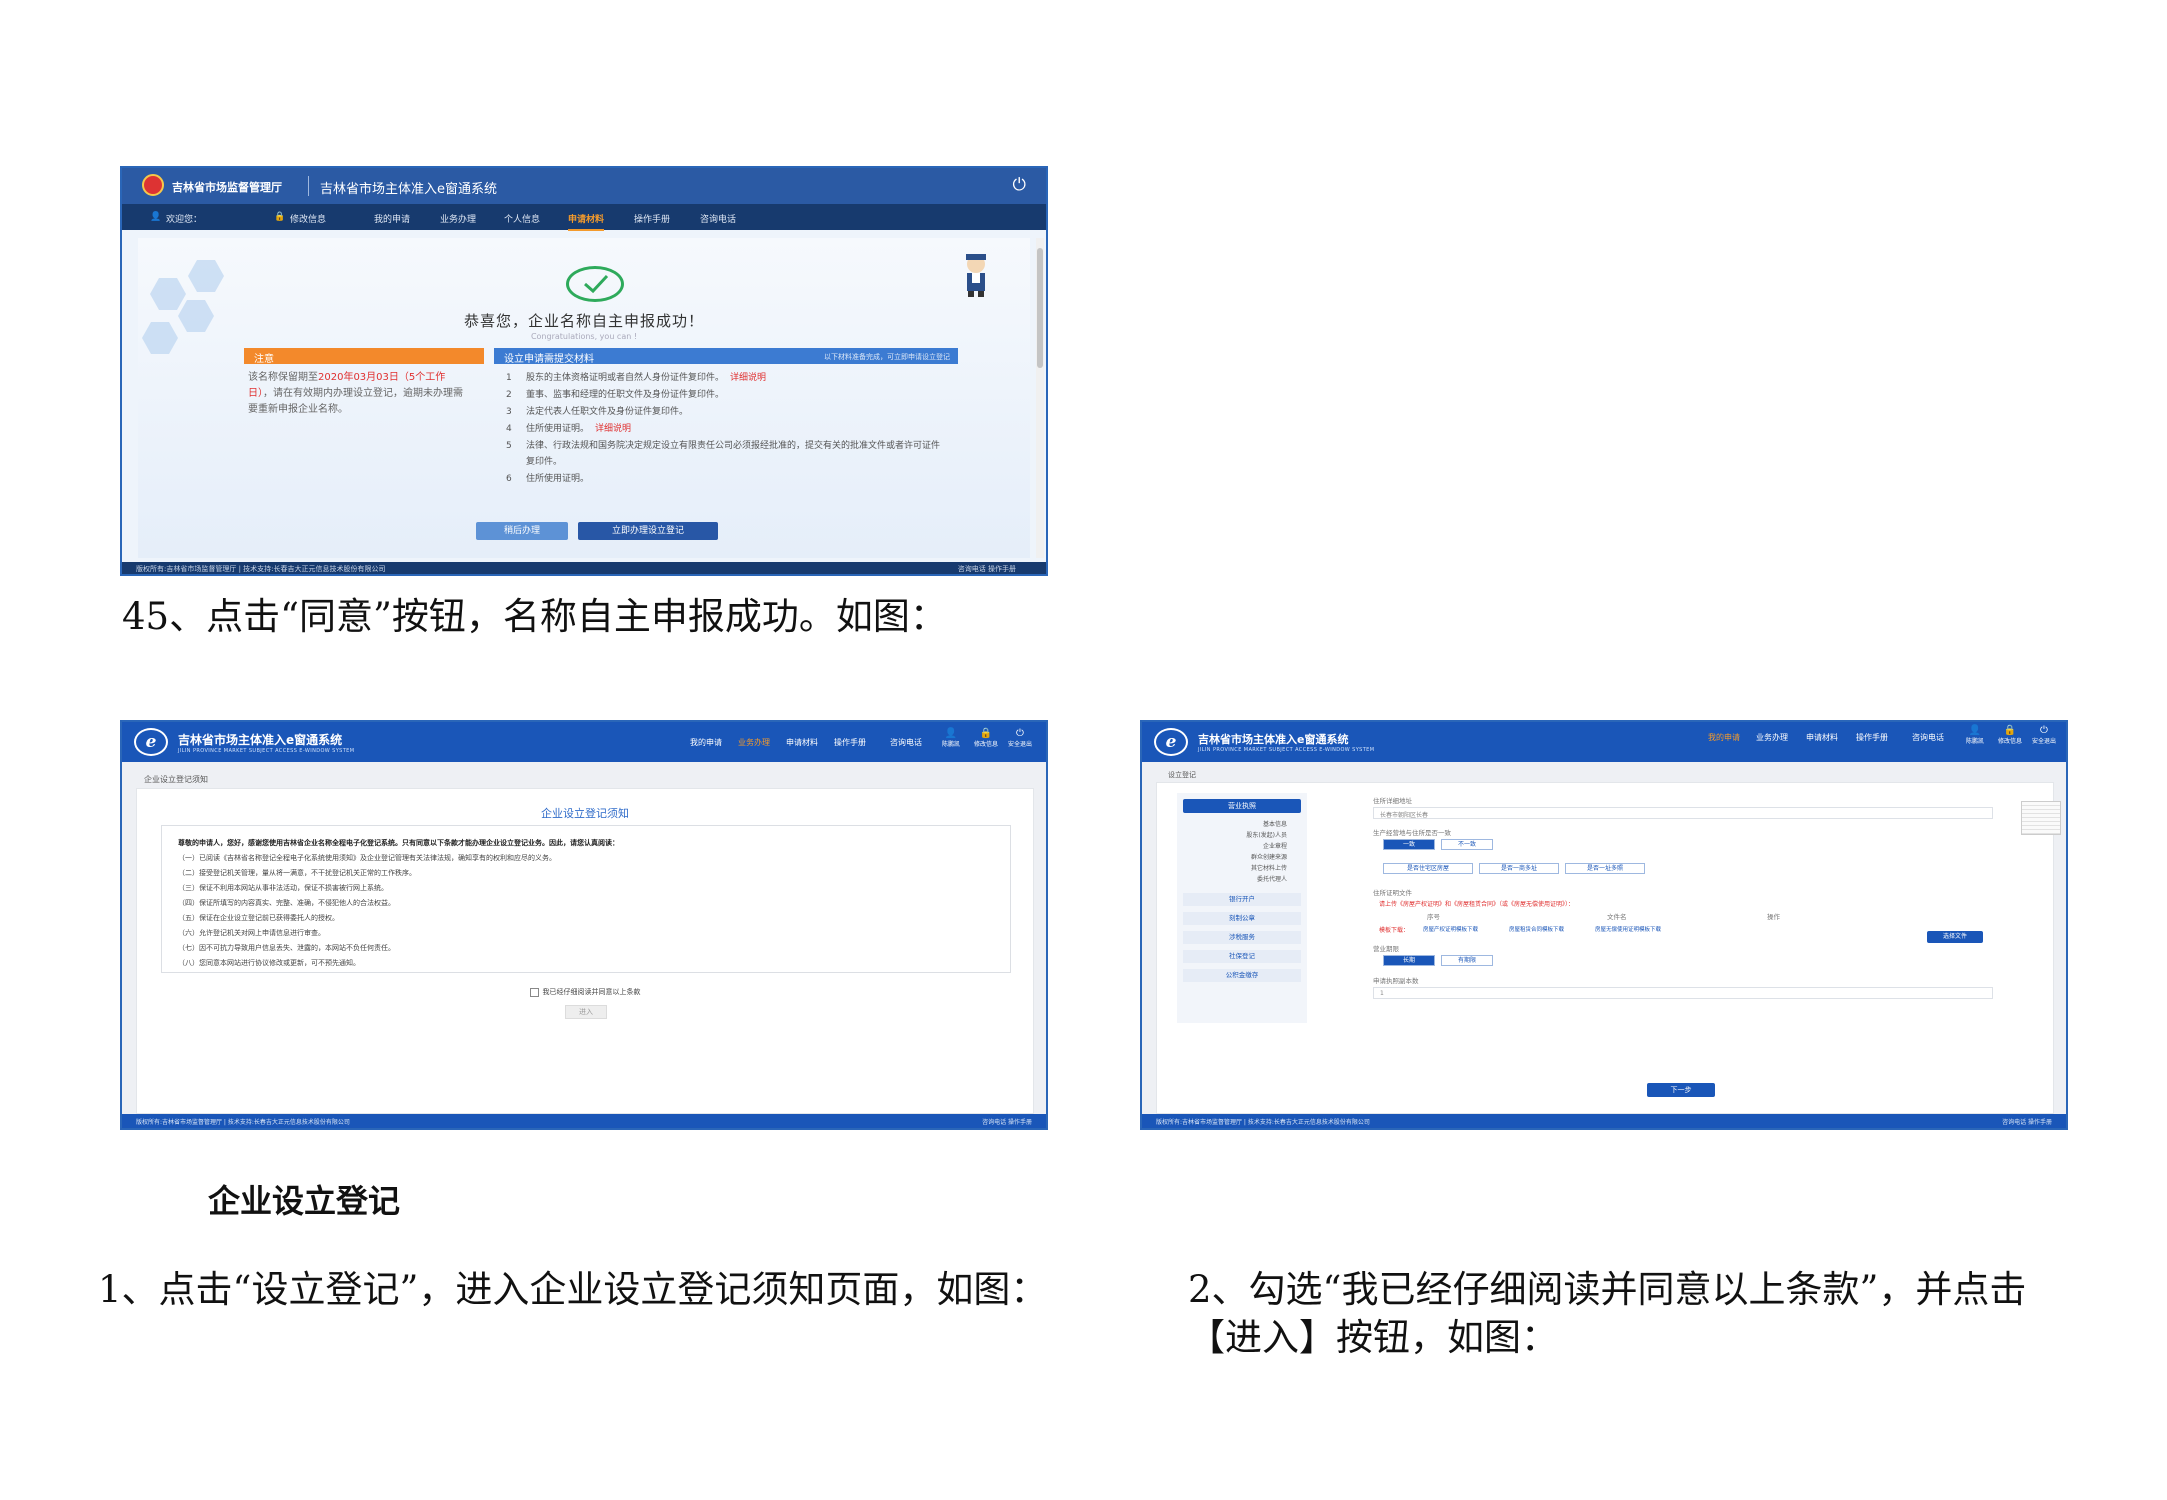  Describe the element at coordinates (726, 429) in the screenshot. I see `list-item: 4 住所使用证明。 详细说明` at that location.